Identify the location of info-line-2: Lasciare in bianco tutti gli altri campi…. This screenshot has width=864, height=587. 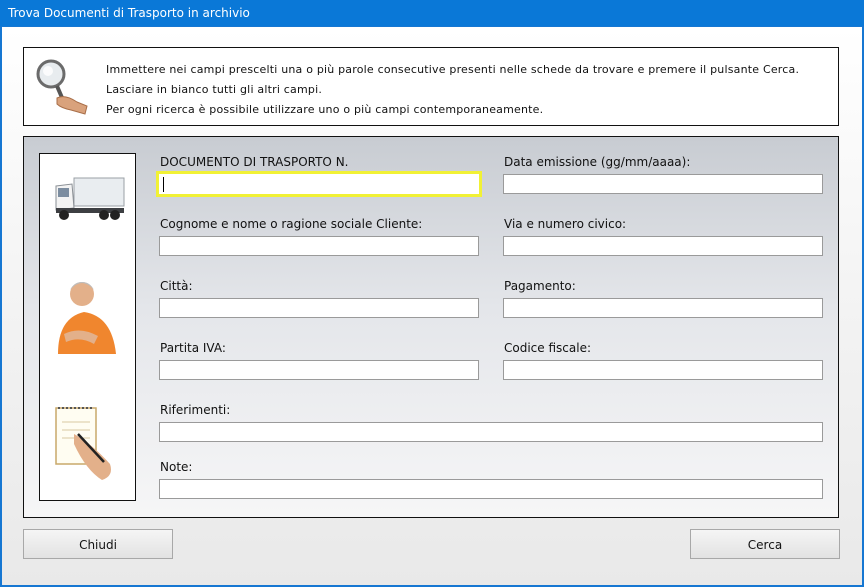
(214, 89).